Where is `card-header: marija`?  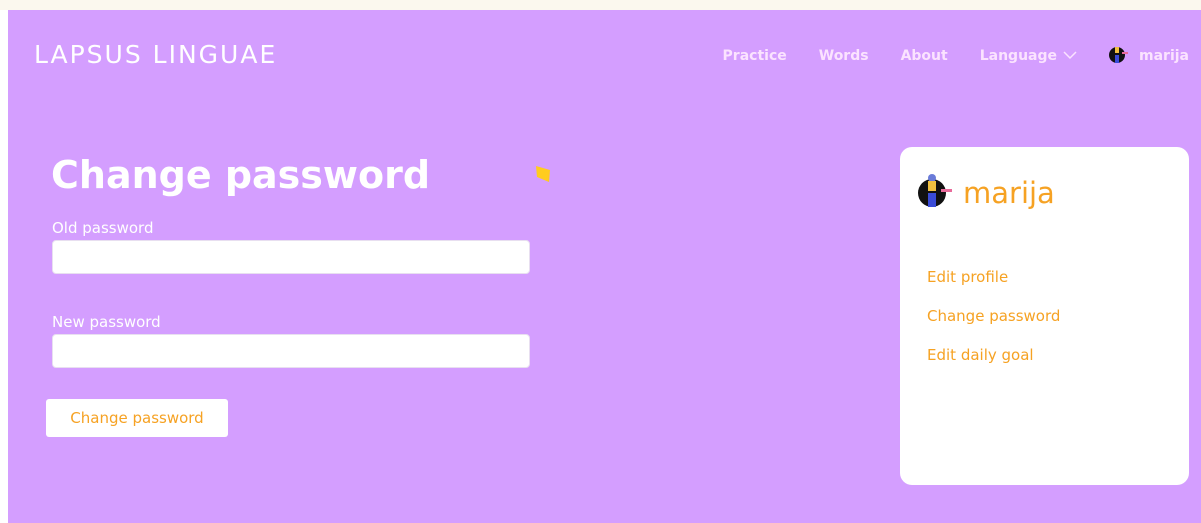
card-header: marija is located at coordinates (985, 193).